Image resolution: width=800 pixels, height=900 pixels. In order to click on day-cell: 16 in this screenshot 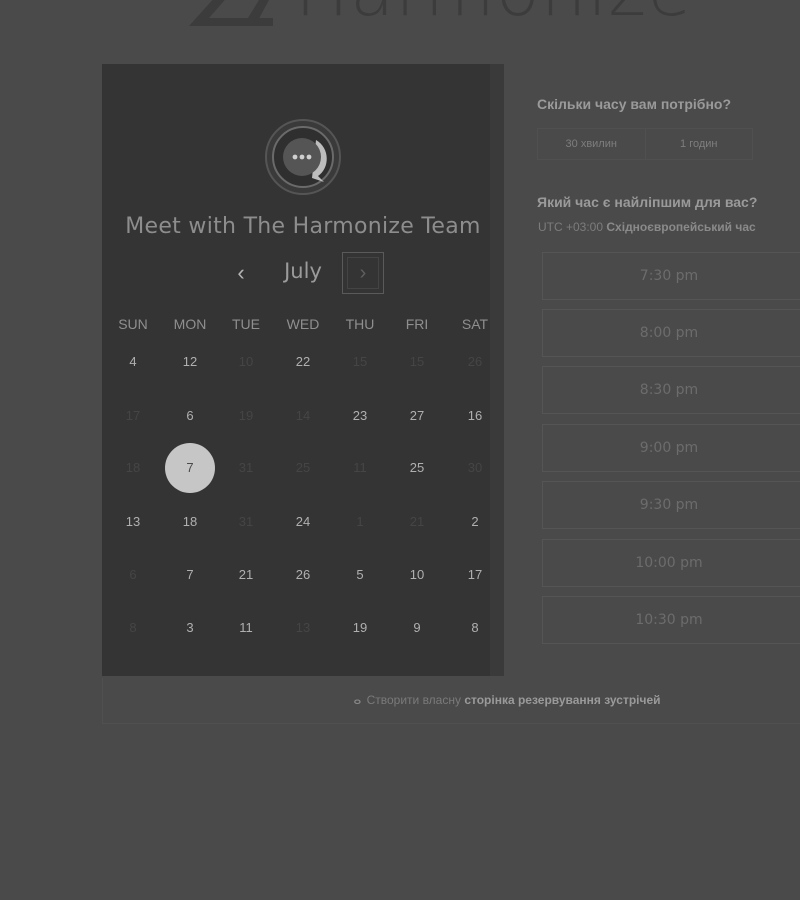, I will do `click(475, 416)`.